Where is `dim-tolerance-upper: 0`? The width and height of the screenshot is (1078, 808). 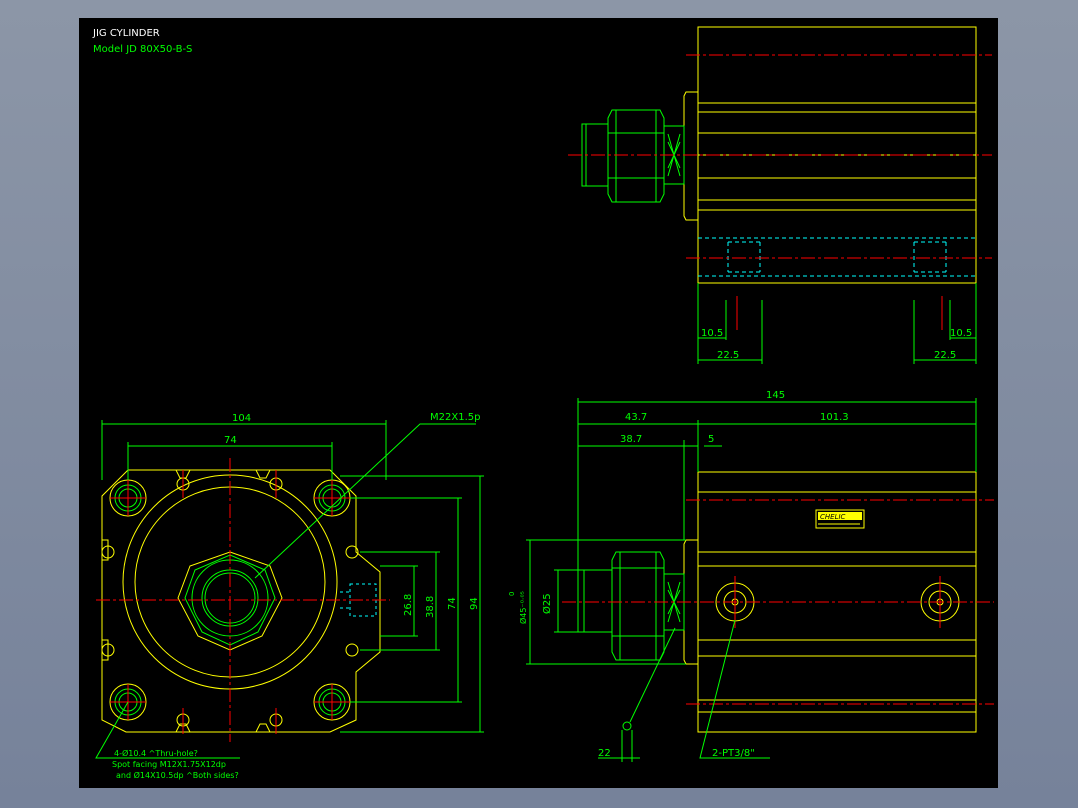
dim-tolerance-upper: 0 is located at coordinates (512, 594).